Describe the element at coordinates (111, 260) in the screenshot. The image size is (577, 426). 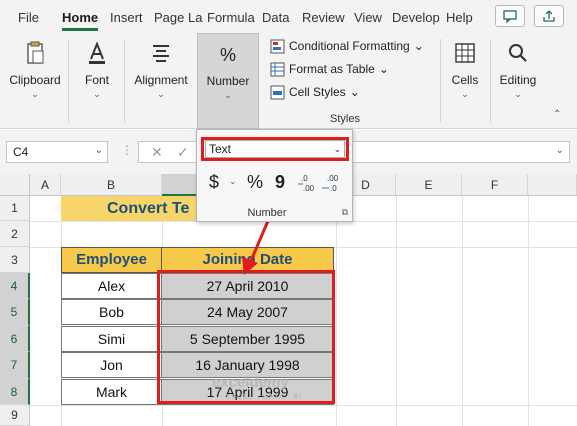
I see `header-employee: Employee` at that location.